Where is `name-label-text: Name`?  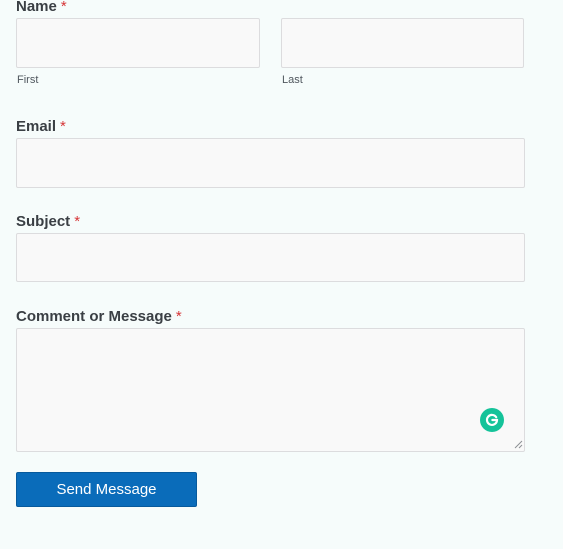 name-label-text: Name is located at coordinates (36, 7).